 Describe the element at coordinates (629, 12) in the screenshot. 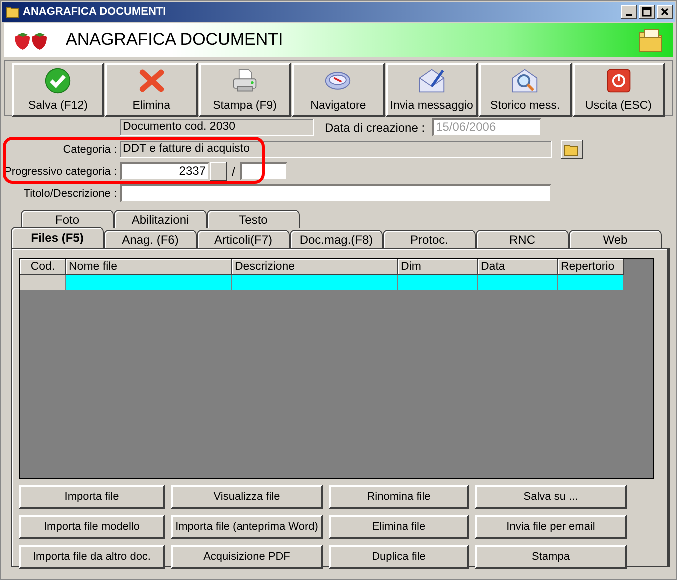

I see `minimize-button` at that location.